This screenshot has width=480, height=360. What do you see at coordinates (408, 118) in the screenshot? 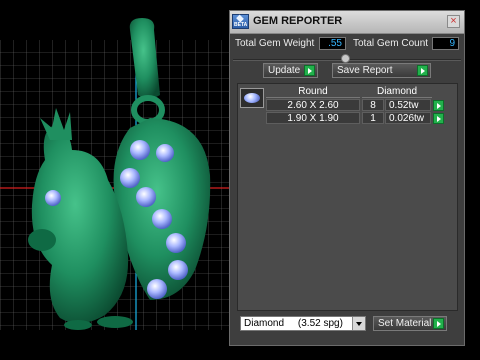
I see `gem-weight-cell: 0.026tw` at bounding box center [408, 118].